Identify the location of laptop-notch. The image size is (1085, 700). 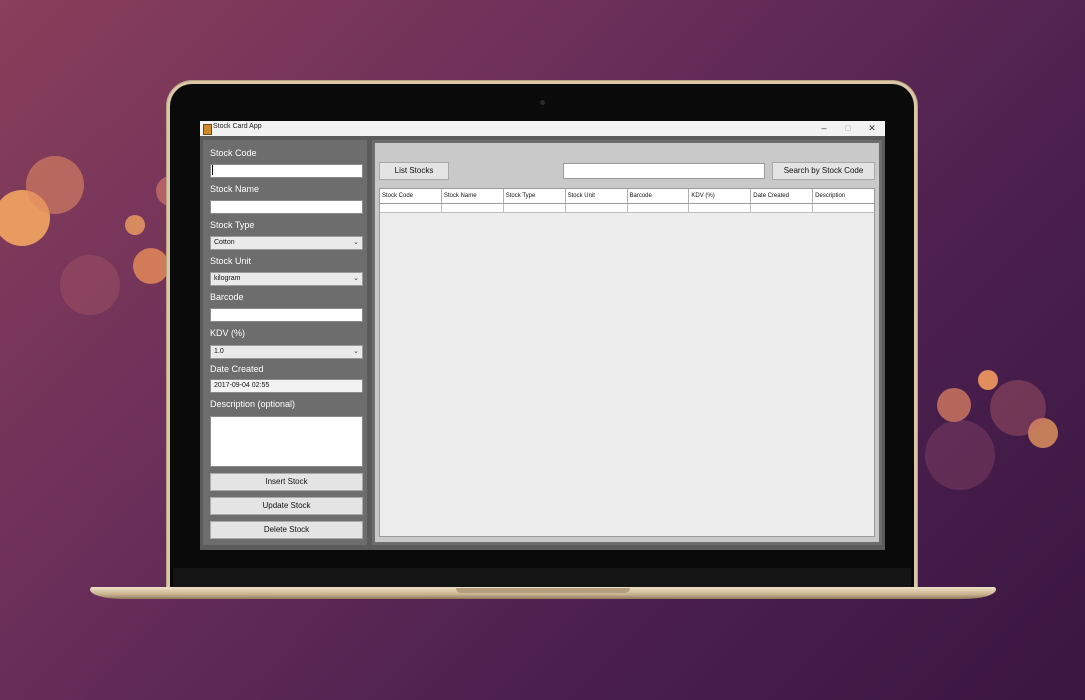
(543, 590).